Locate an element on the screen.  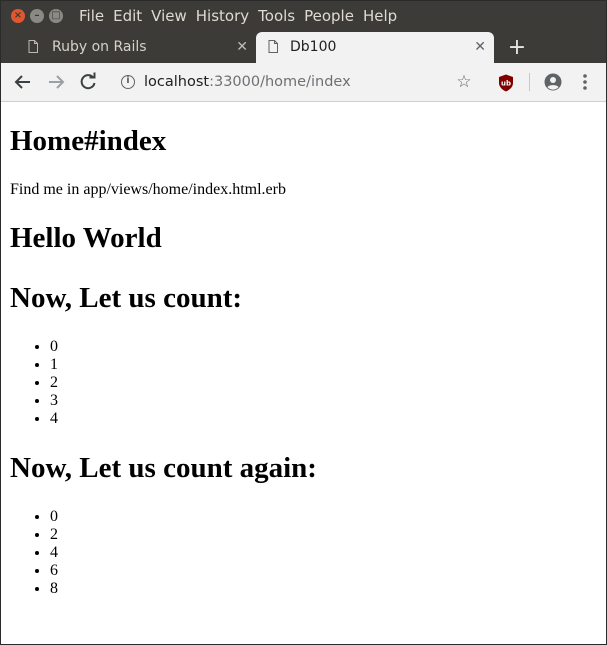
reload-icon is located at coordinates (88, 81).